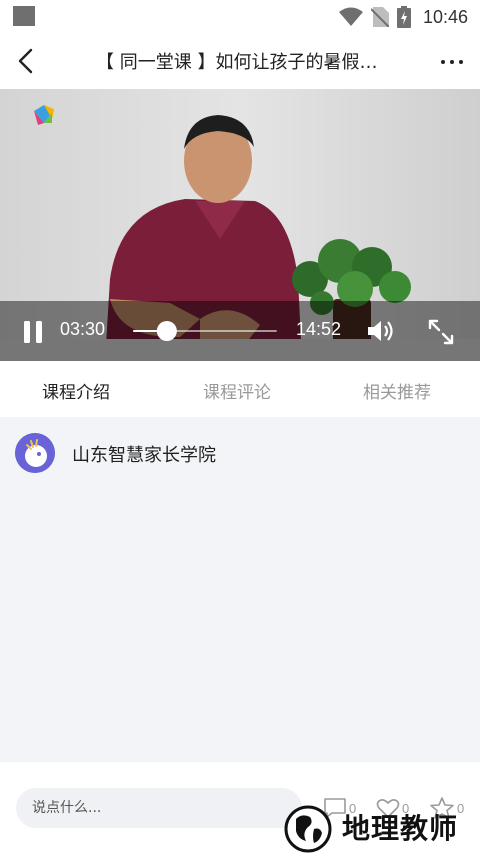 Image resolution: width=480 pixels, height=855 pixels. Describe the element at coordinates (319, 329) in the screenshot. I see `duration: 14:52` at that location.